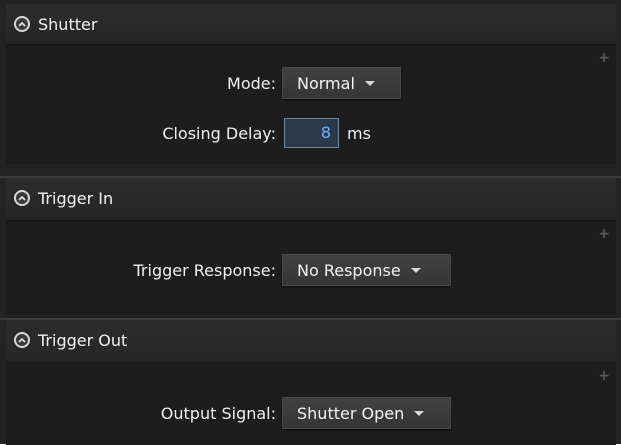 Image resolution: width=621 pixels, height=445 pixels. Describe the element at coordinates (83, 340) in the screenshot. I see `section-title: Trigger Out` at that location.